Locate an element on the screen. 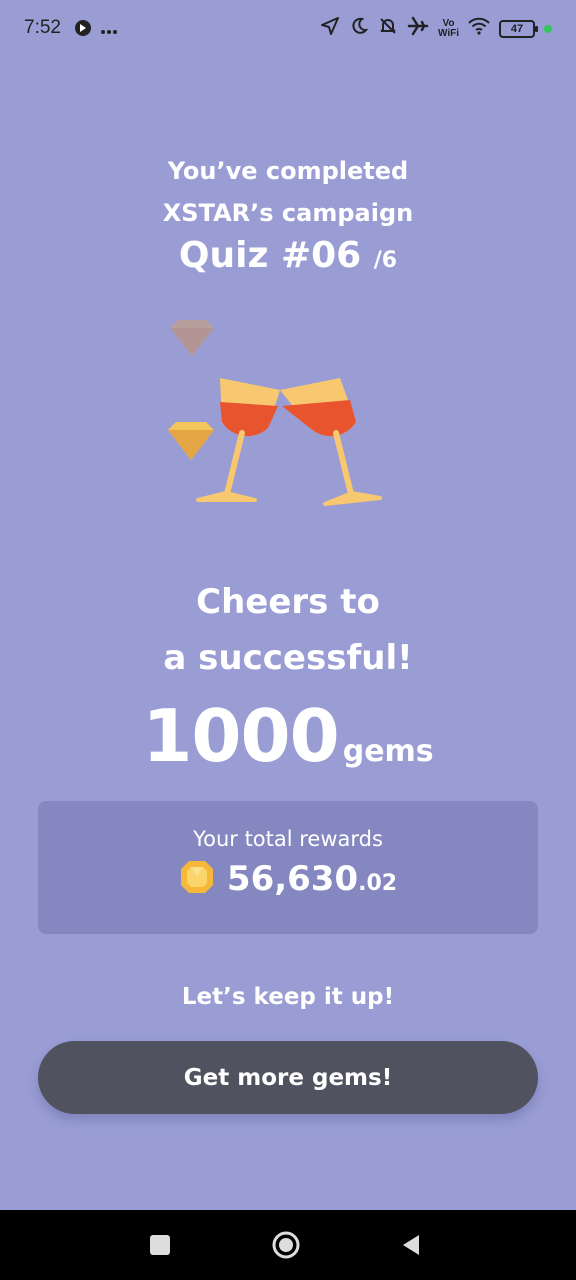  total-rewards-decimal: .02 is located at coordinates (378, 883).